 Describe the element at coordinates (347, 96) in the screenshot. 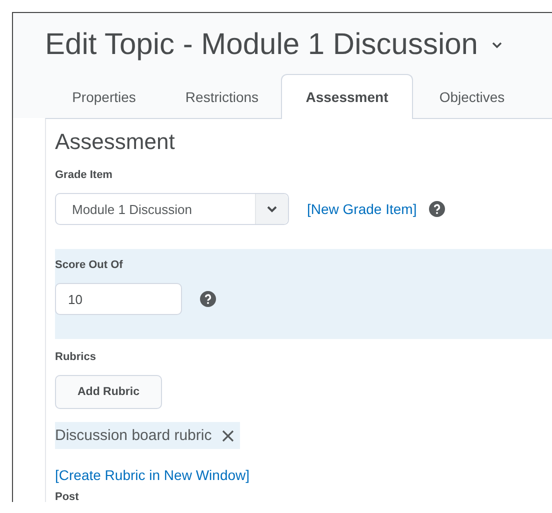

I see `tab: Assessment` at that location.